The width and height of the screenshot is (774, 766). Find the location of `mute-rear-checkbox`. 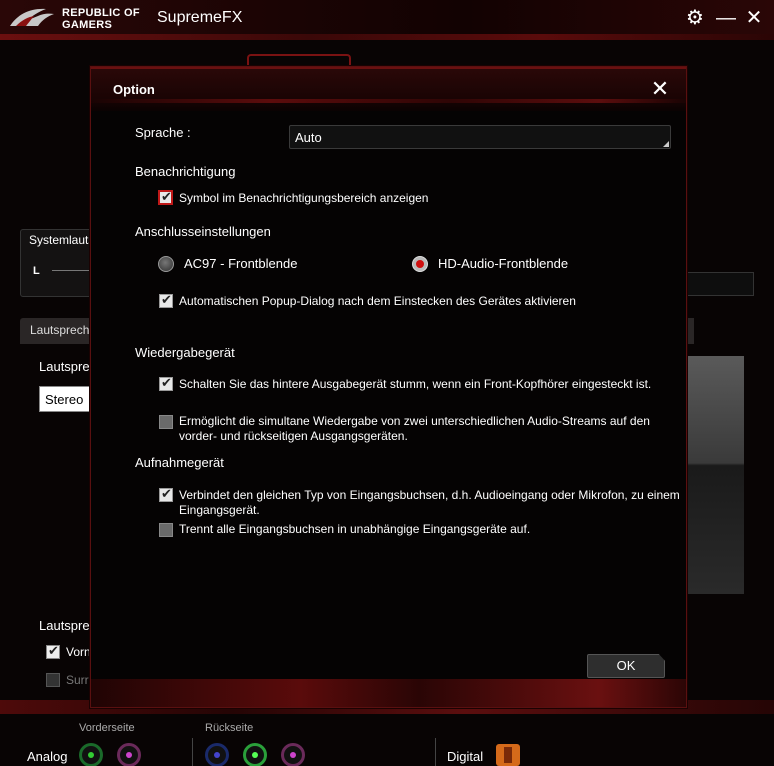

mute-rear-checkbox is located at coordinates (166, 383).